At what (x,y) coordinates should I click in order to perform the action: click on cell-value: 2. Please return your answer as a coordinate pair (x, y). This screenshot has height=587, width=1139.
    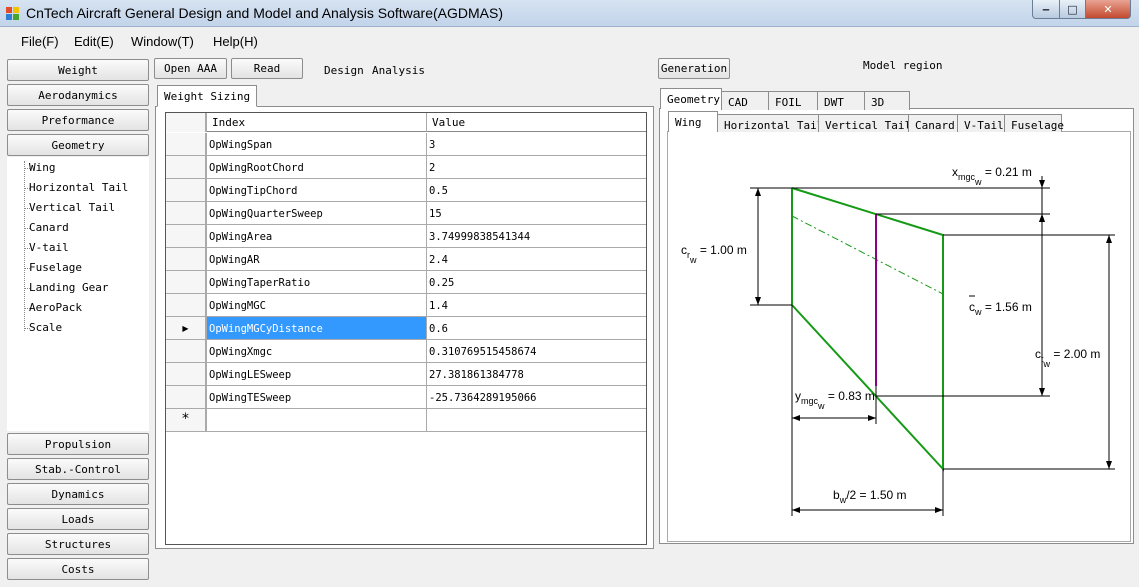
    Looking at the image, I should click on (536, 167).